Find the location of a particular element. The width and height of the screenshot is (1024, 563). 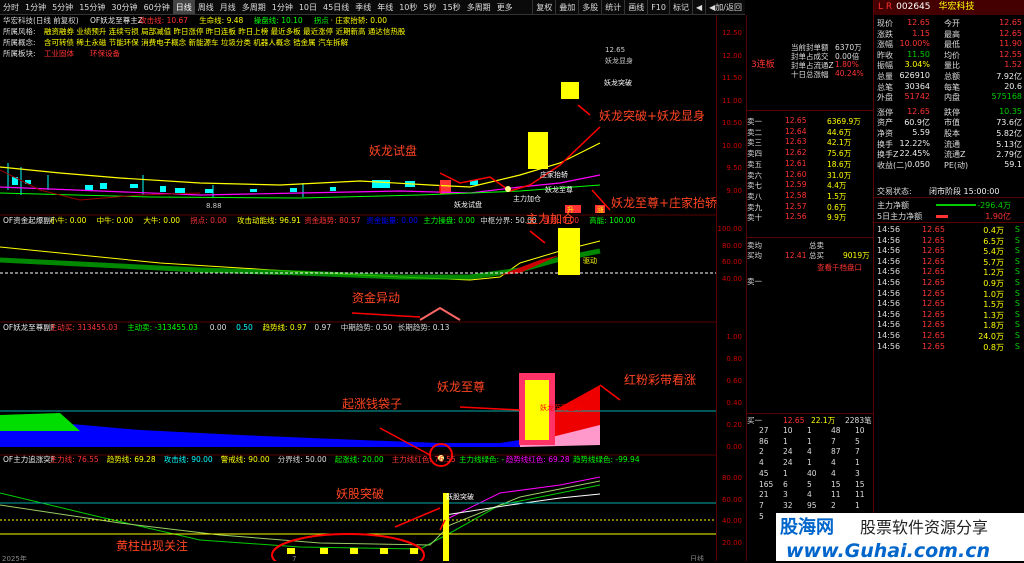

stat-row: 十日总涨幅 40.24% is located at coordinates (810, 74).